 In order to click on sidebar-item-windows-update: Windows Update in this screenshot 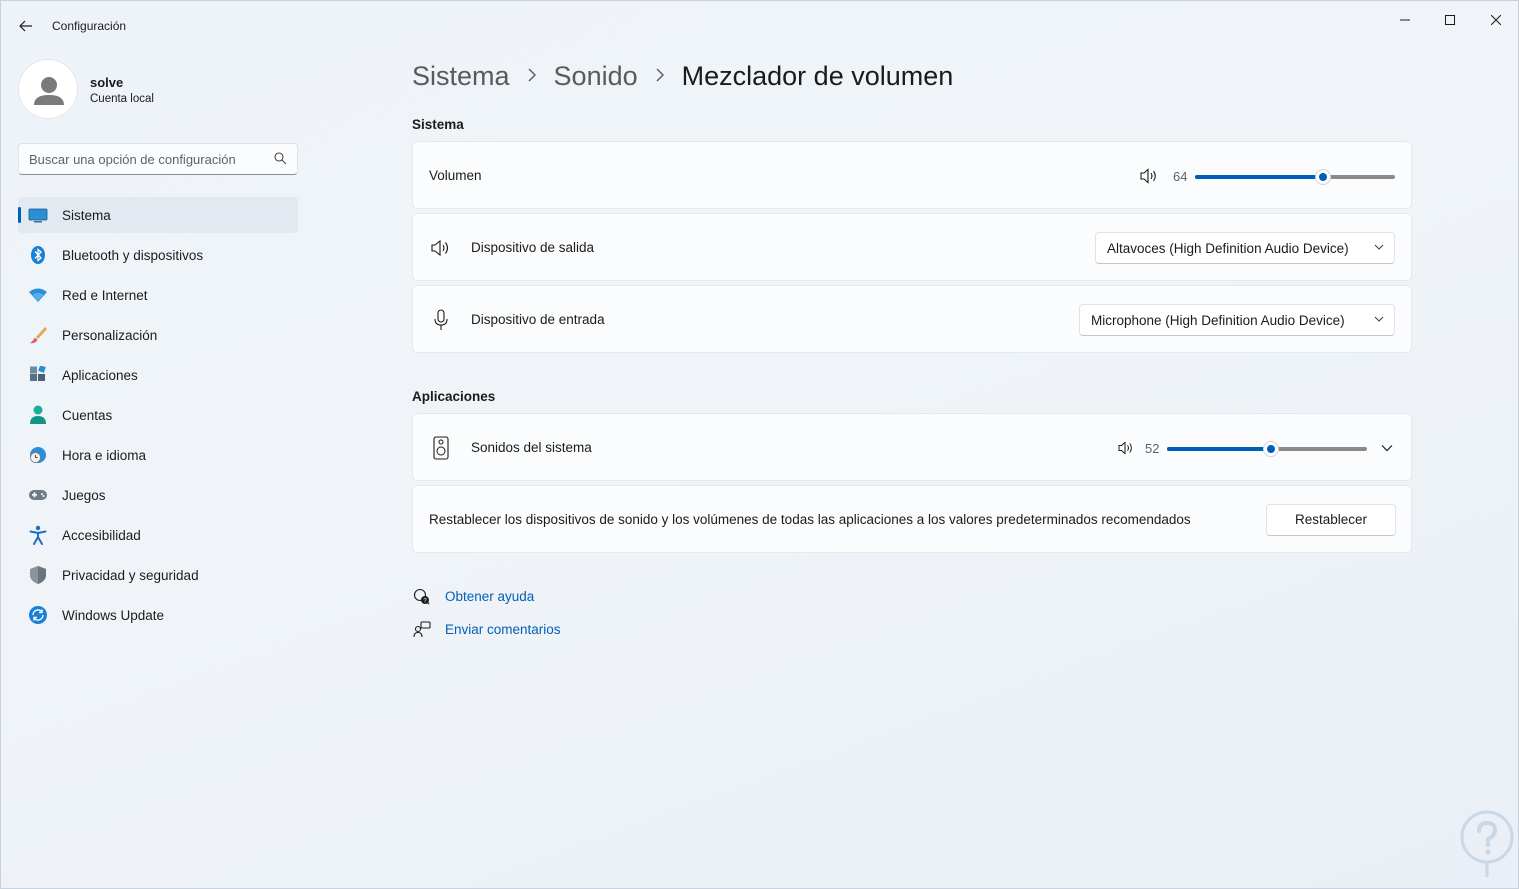, I will do `click(158, 615)`.